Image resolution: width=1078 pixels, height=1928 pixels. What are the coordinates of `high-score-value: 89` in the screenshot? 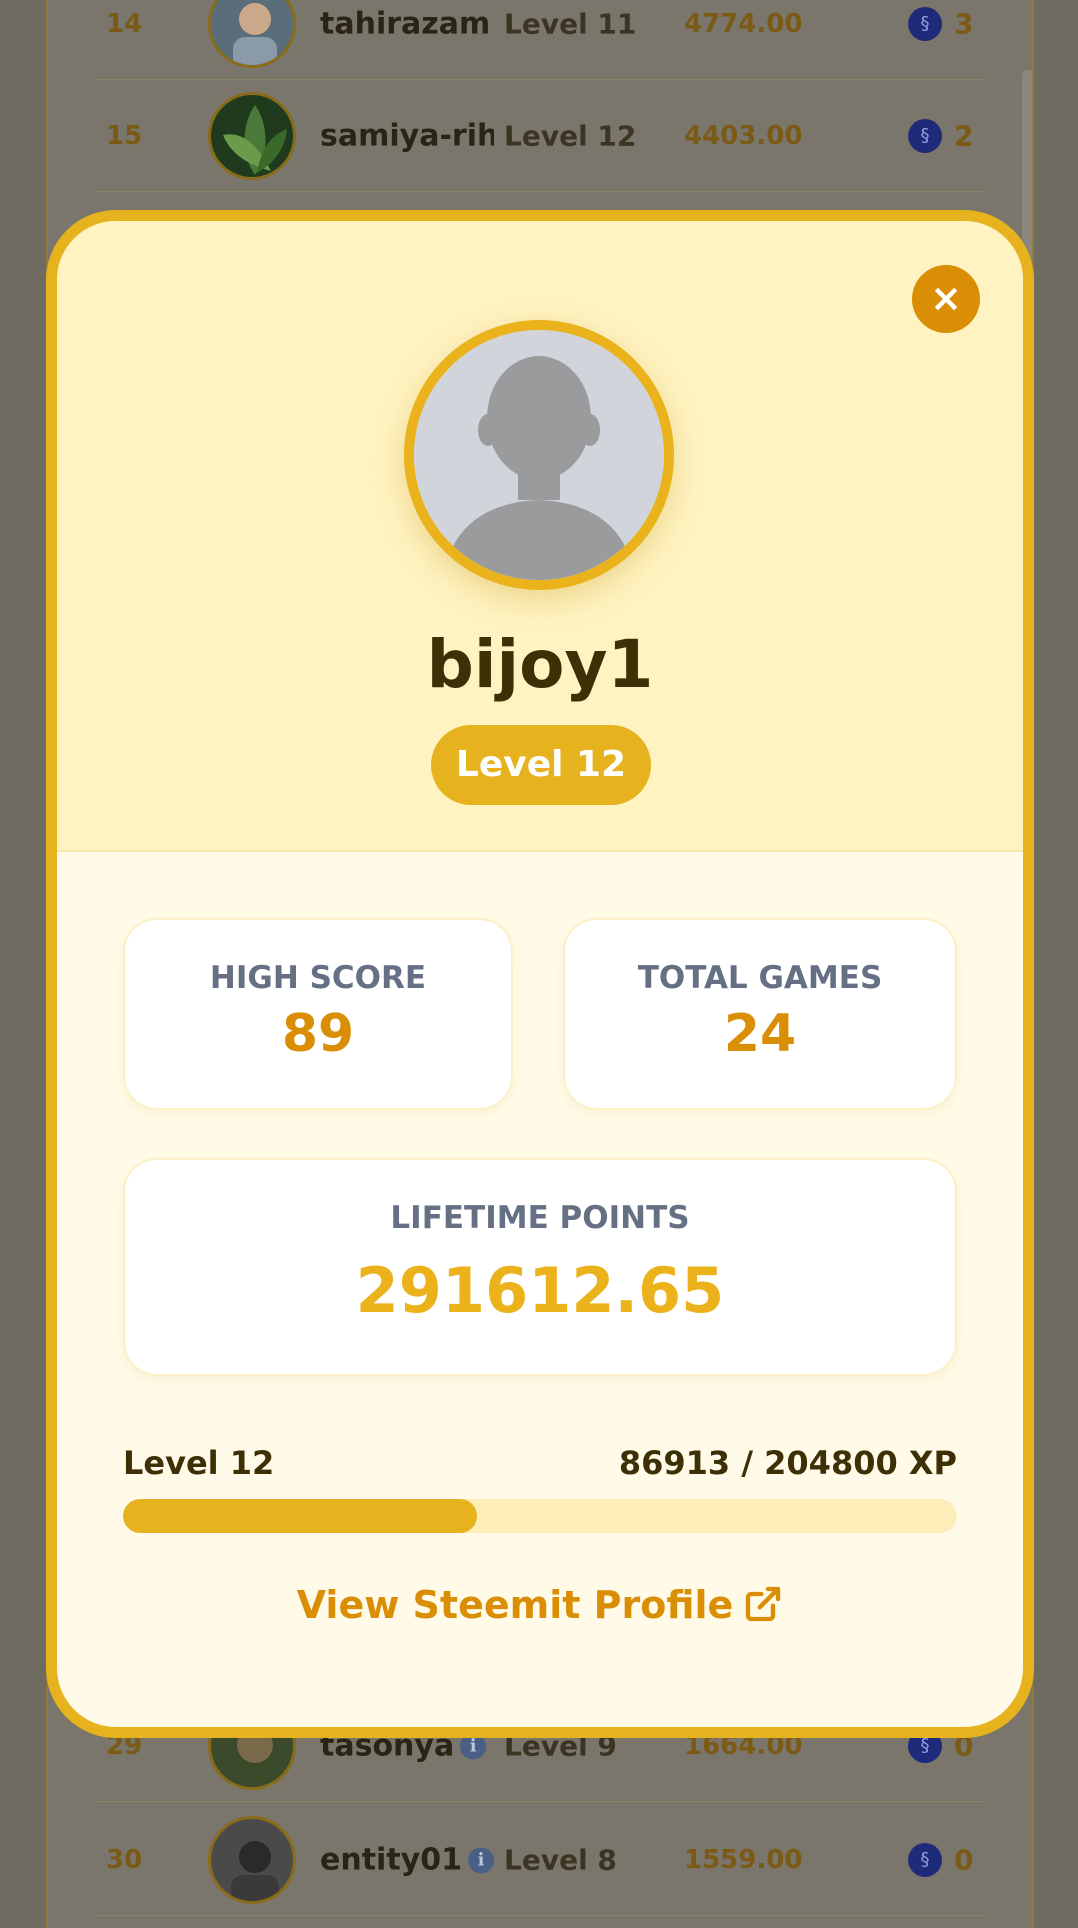 It's located at (318, 1034).